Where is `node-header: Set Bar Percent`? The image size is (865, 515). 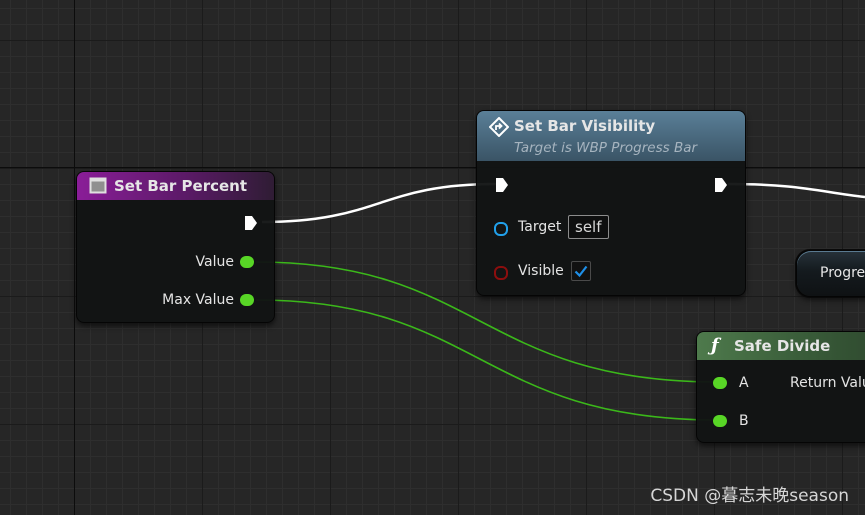
node-header: Set Bar Percent is located at coordinates (175, 186).